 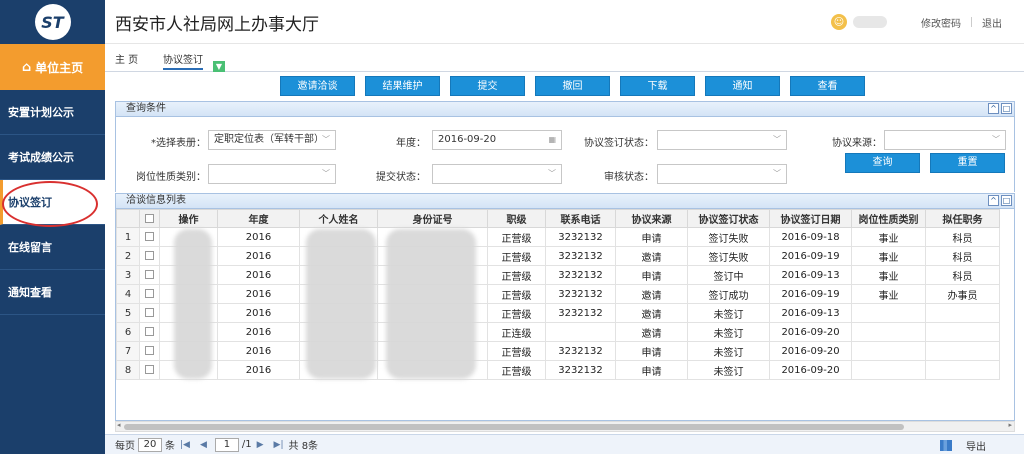 What do you see at coordinates (52, 202) in the screenshot?
I see `sidebar-item-agreement: 协议签订` at bounding box center [52, 202].